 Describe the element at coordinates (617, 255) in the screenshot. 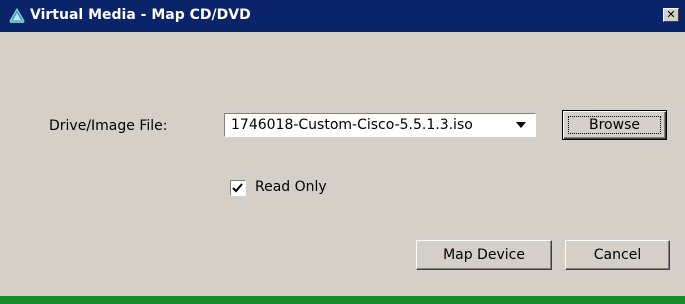

I see `cancel-button: Cancel` at that location.